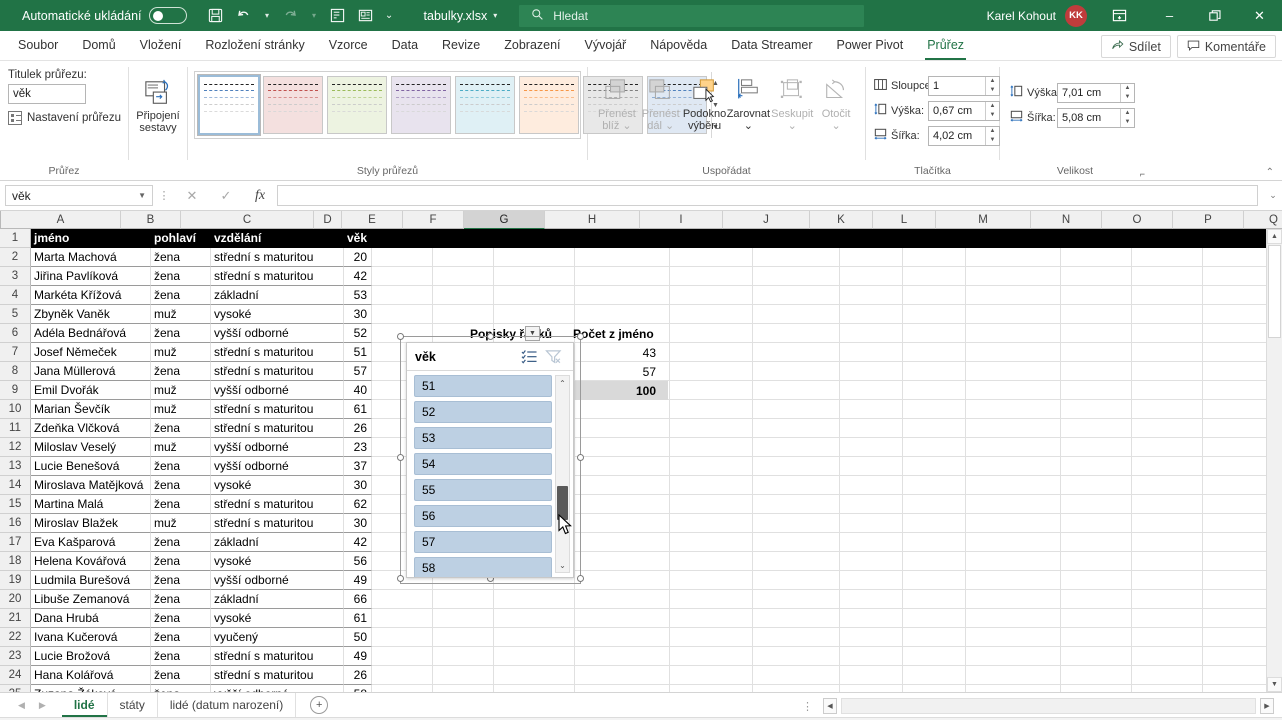  What do you see at coordinates (402, 688) in the screenshot?
I see `cell-E25` at bounding box center [402, 688].